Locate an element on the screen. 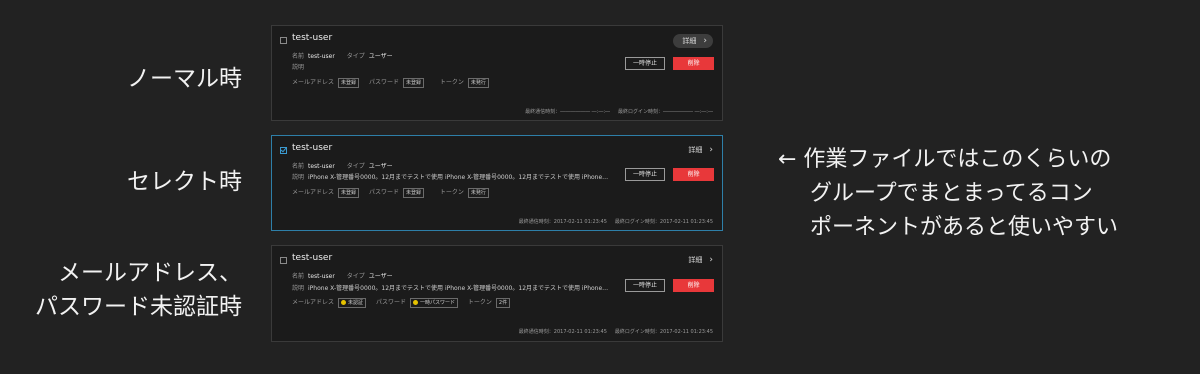 The width and height of the screenshot is (1200, 374). email-status-text: 未認証 is located at coordinates (356, 302).